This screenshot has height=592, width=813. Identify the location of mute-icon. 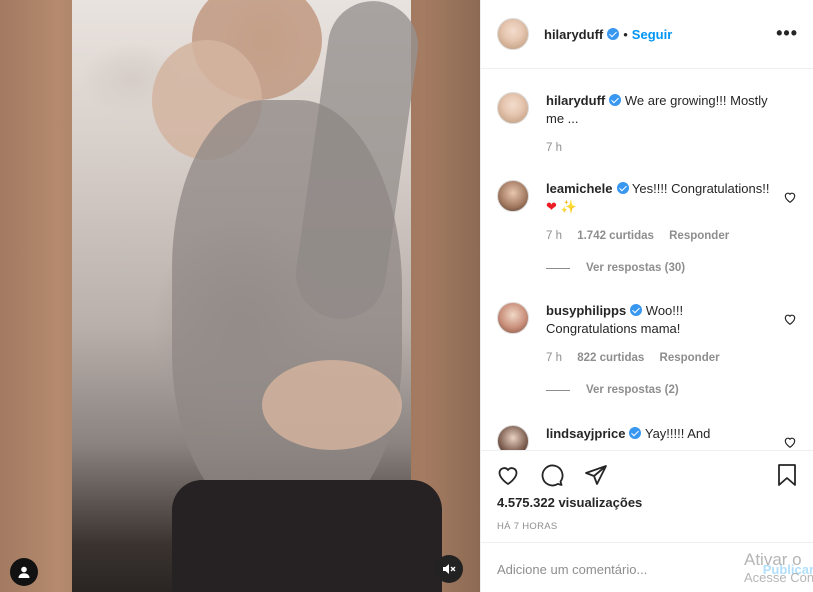
(449, 569).